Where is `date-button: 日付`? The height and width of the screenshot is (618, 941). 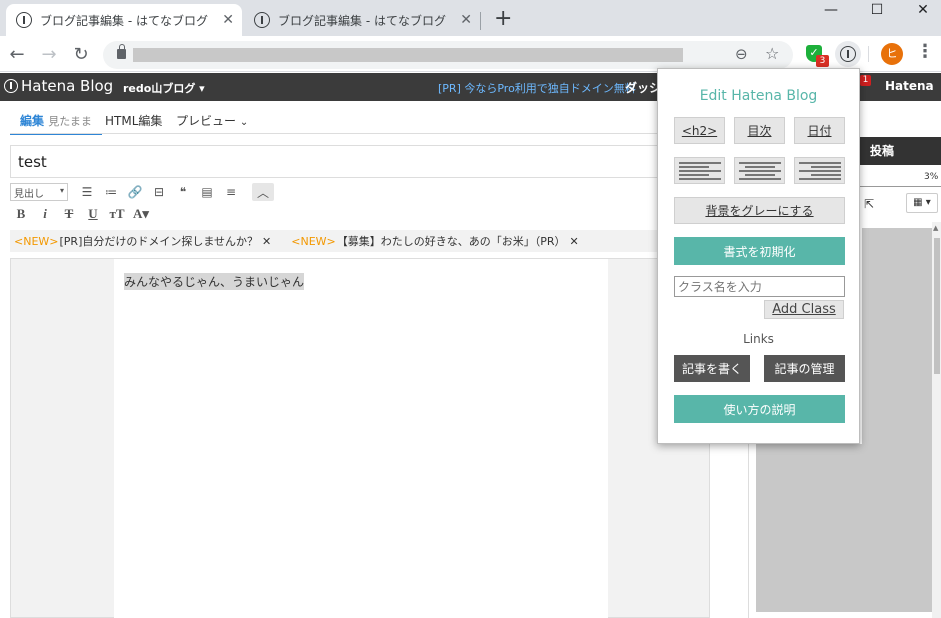 date-button: 日付 is located at coordinates (819, 130).